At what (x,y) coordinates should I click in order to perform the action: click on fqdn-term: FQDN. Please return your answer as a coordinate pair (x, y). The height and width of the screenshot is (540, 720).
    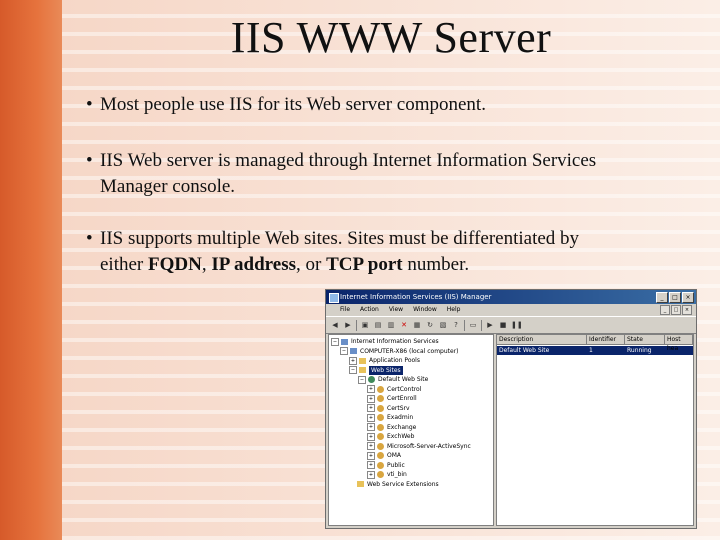
    Looking at the image, I should click on (175, 264).